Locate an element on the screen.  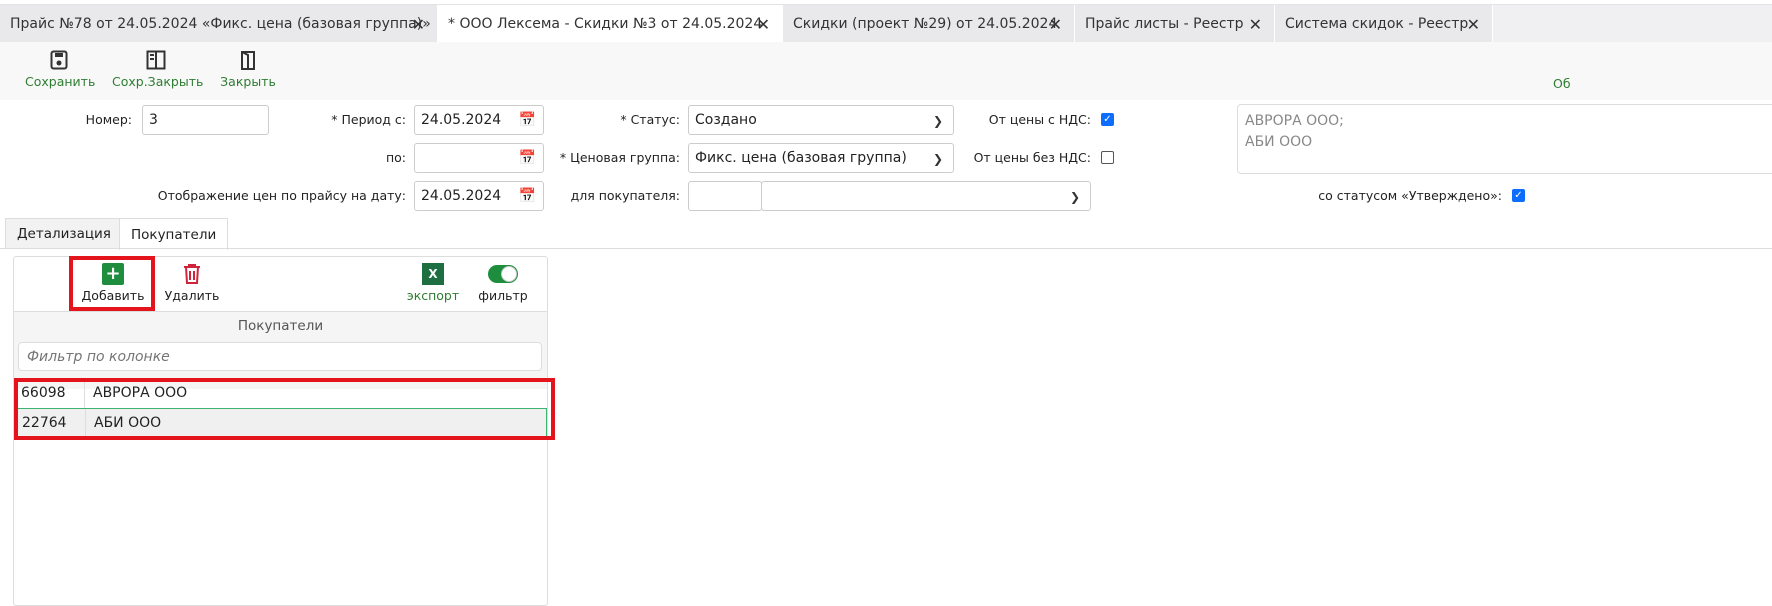
number-value: 3 is located at coordinates (153, 120).